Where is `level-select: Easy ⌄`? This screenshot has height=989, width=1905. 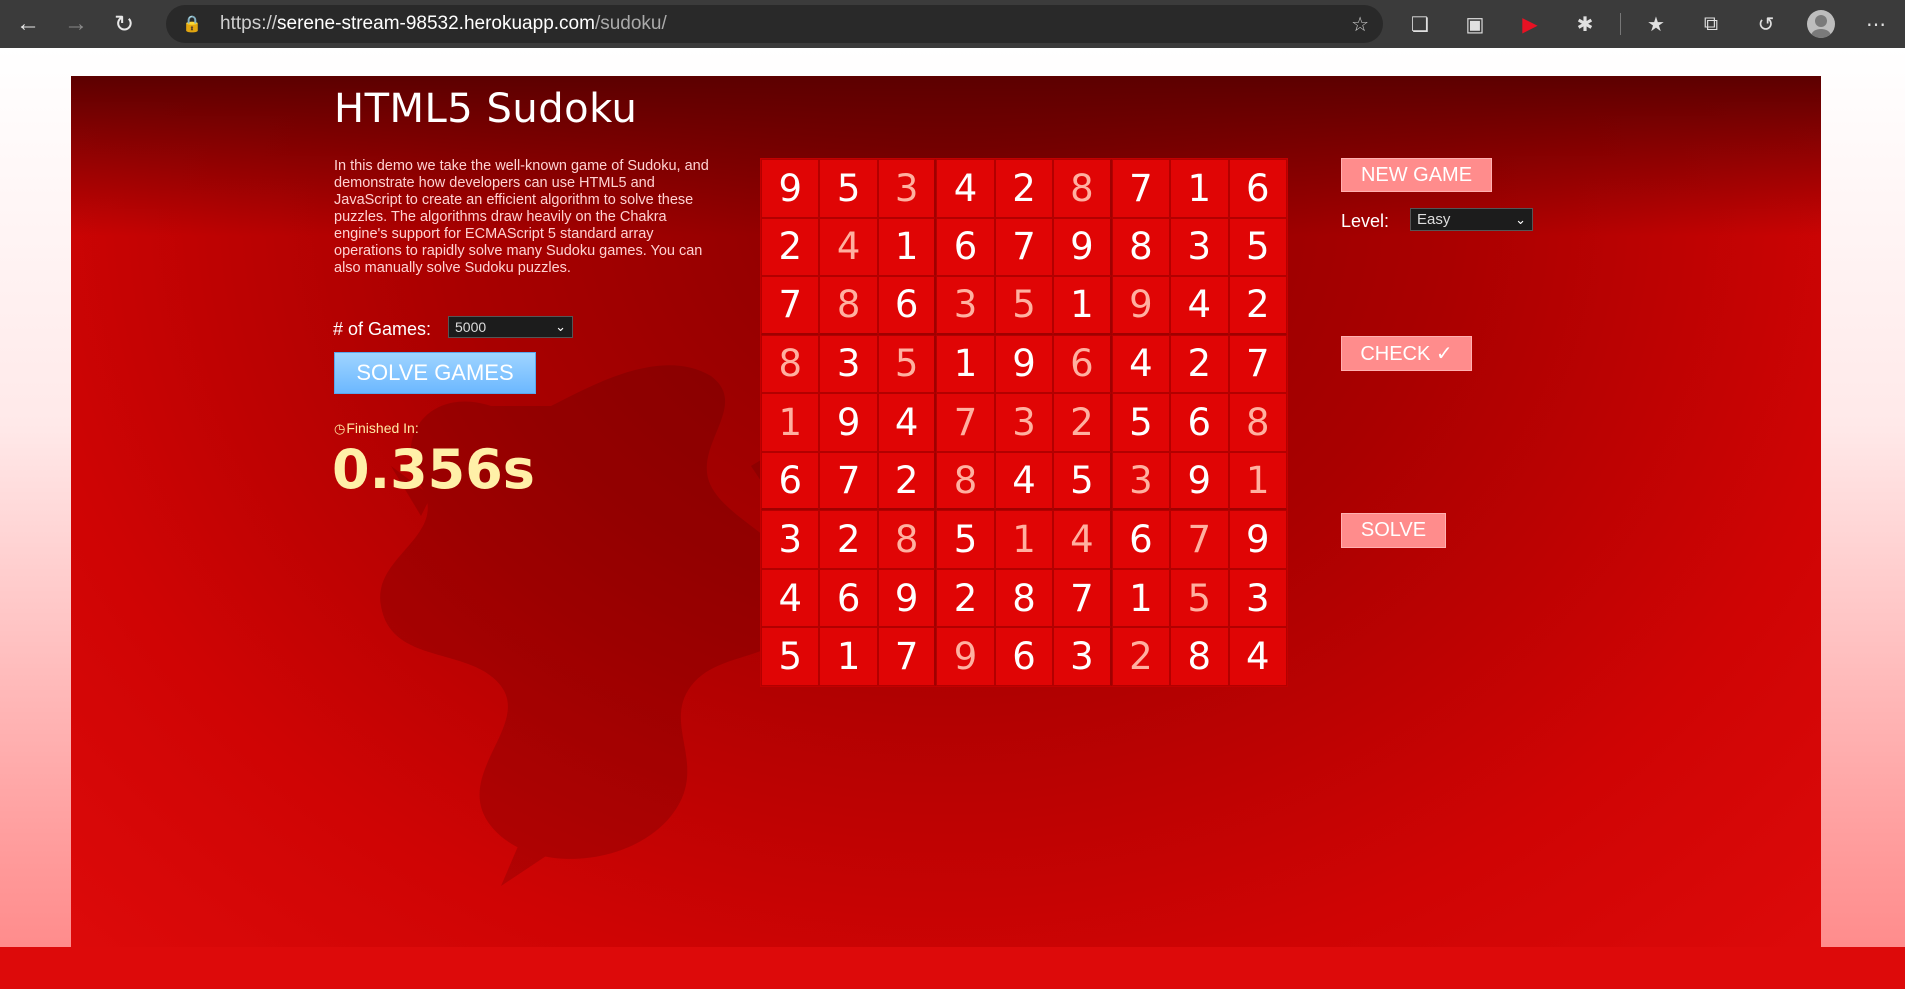 level-select: Easy ⌄ is located at coordinates (1471, 219).